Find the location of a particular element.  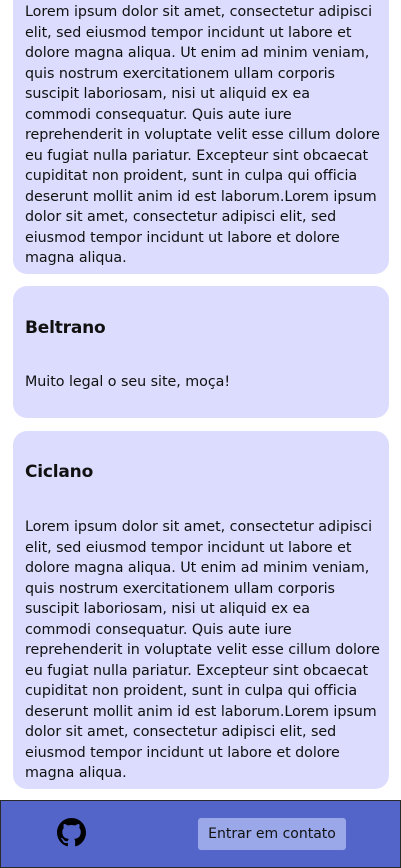

comment-text: Muito legal o seu site, moça! is located at coordinates (128, 382).